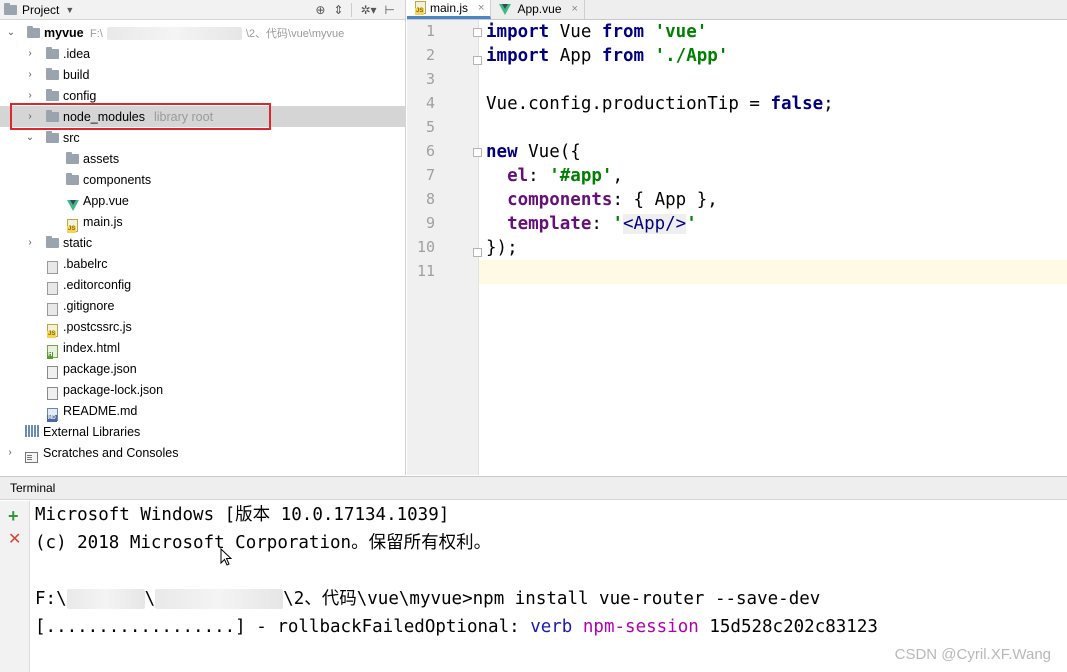  I want to click on line-number: 1, so click(430, 31).